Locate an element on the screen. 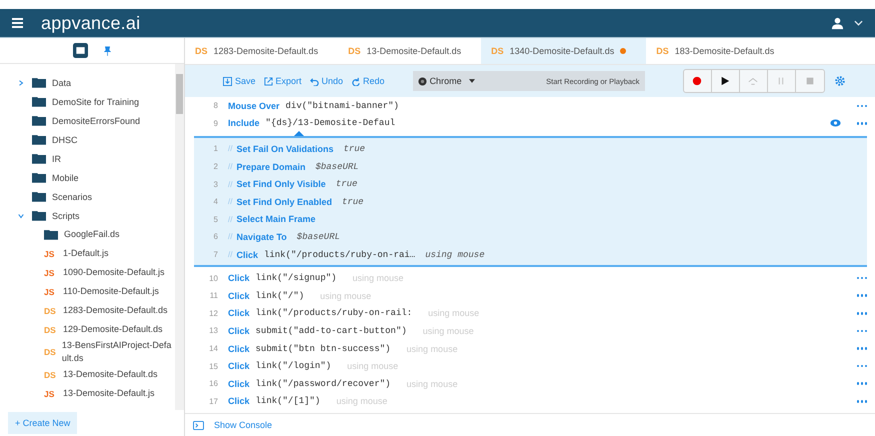 This screenshot has height=436, width=875. browser-select: Chrome is located at coordinates (446, 81).